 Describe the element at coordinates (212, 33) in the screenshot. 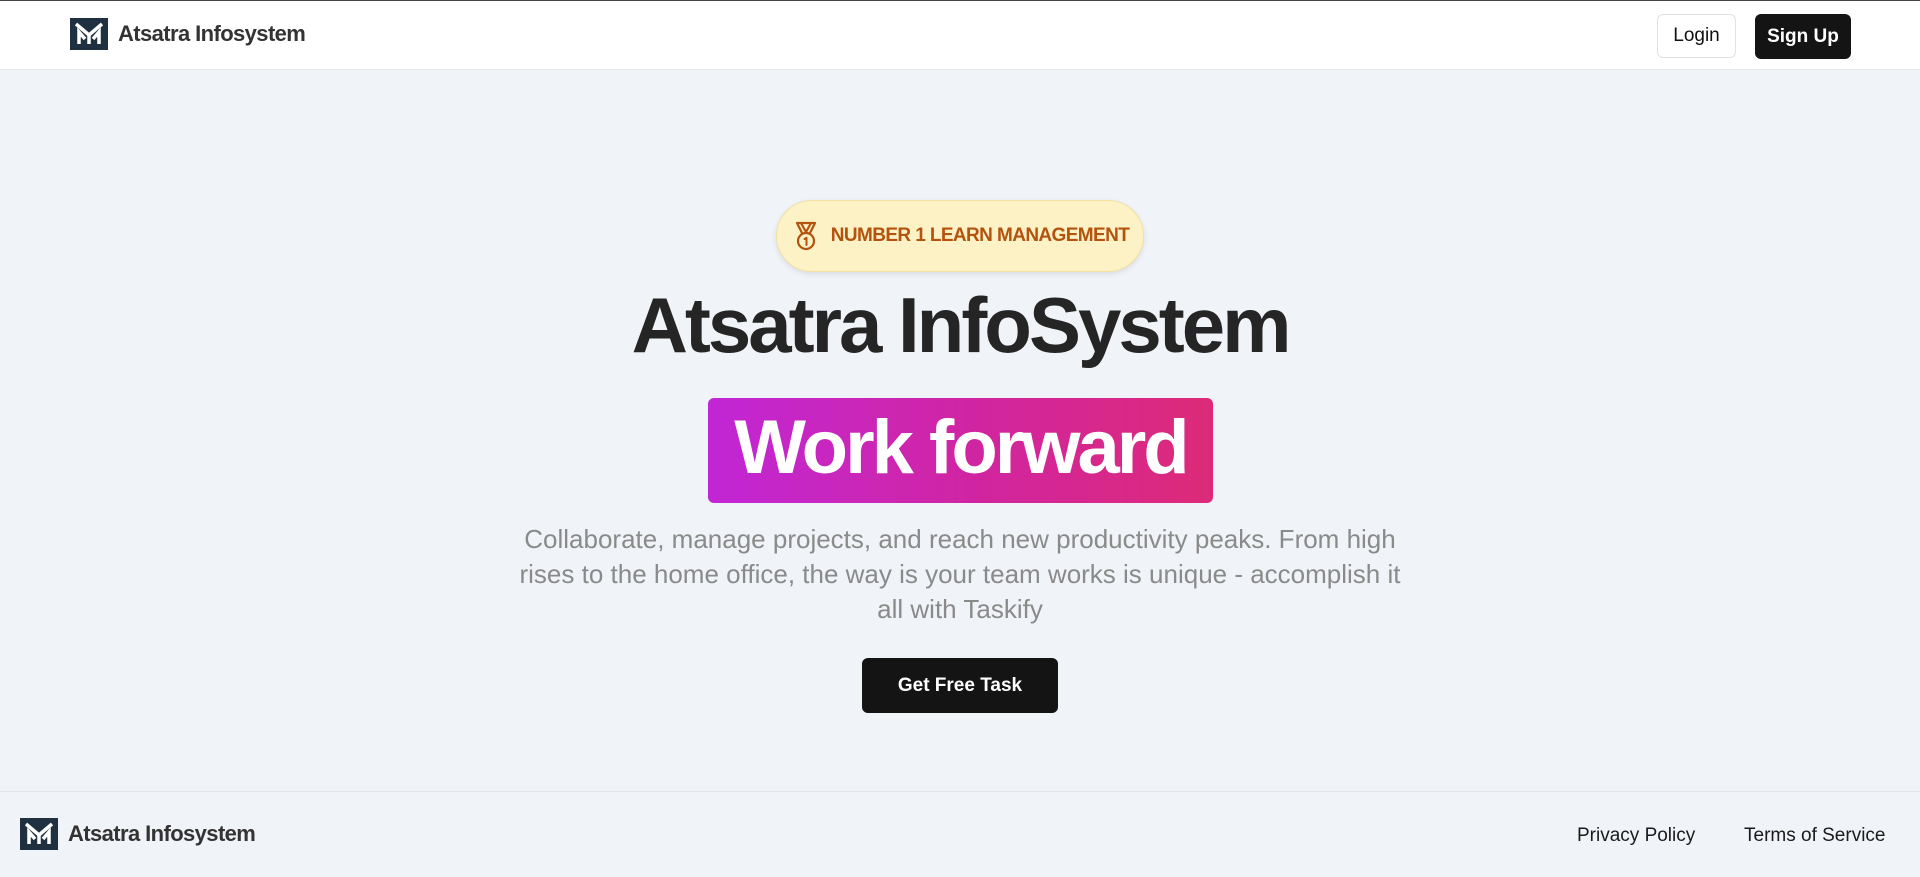

I see `brand-name: Atsatra Infosystem` at that location.